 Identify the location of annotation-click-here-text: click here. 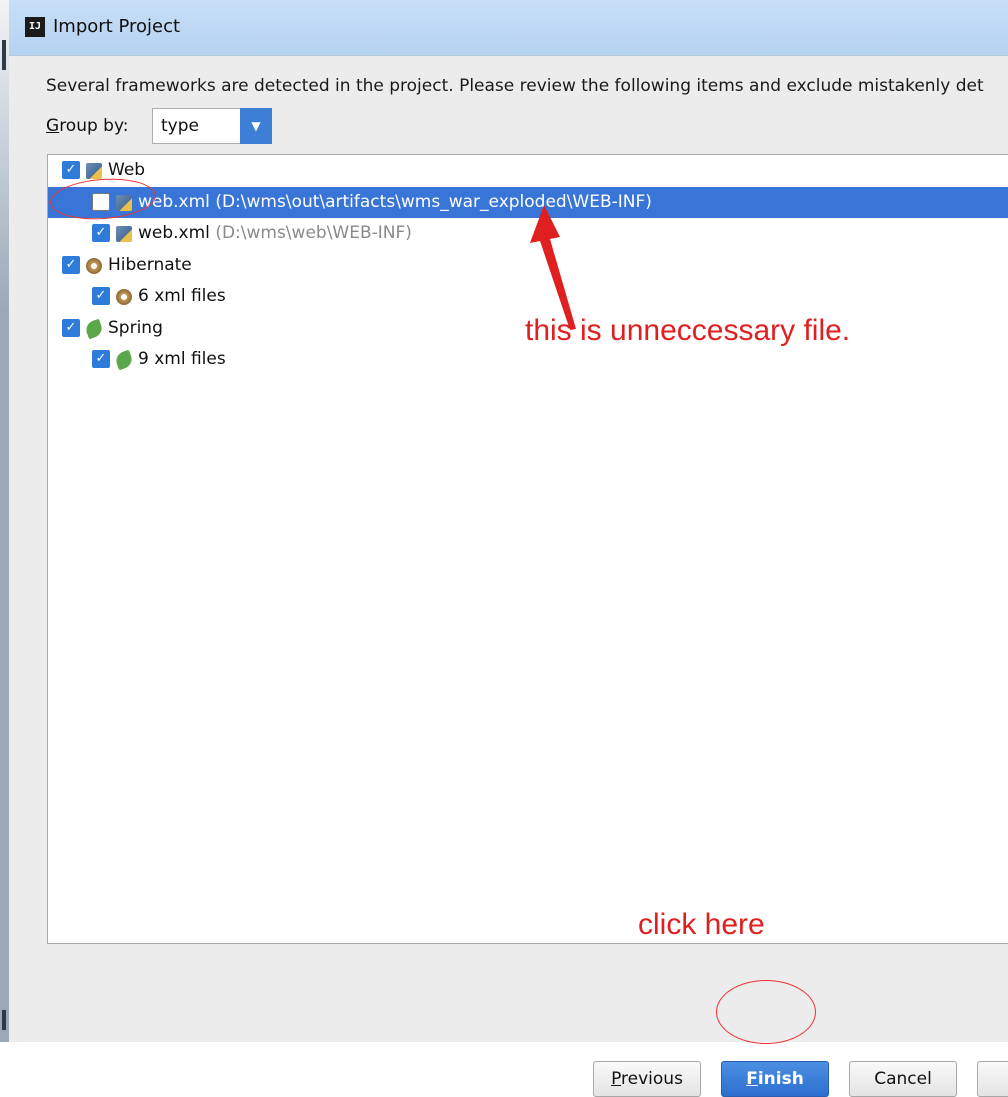
(701, 924).